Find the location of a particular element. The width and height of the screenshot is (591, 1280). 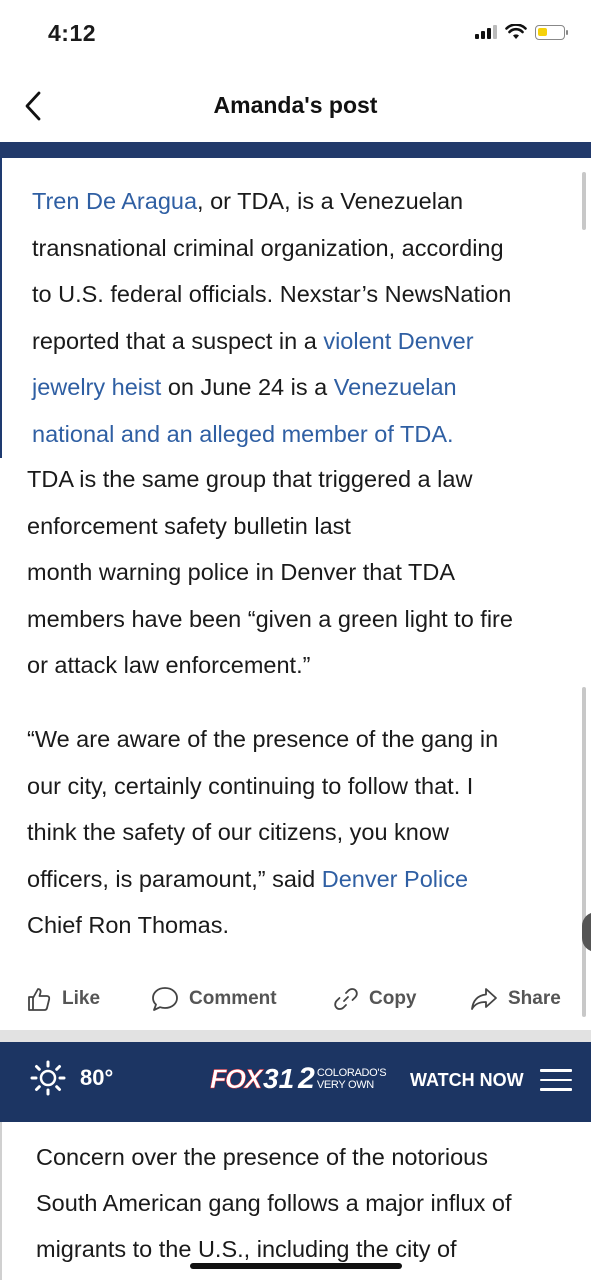

post-actions: Like Comment Copy Share is located at coordinates (295, 1003).